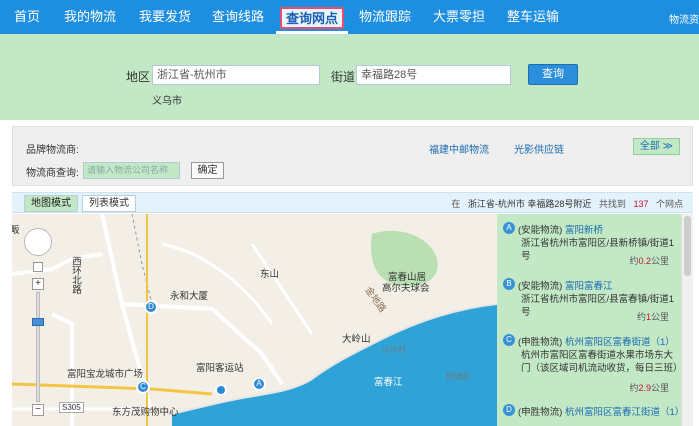 This screenshot has width=699, height=426. What do you see at coordinates (236, 75) in the screenshot?
I see `region-input: 浙江省-杭州市` at bounding box center [236, 75].